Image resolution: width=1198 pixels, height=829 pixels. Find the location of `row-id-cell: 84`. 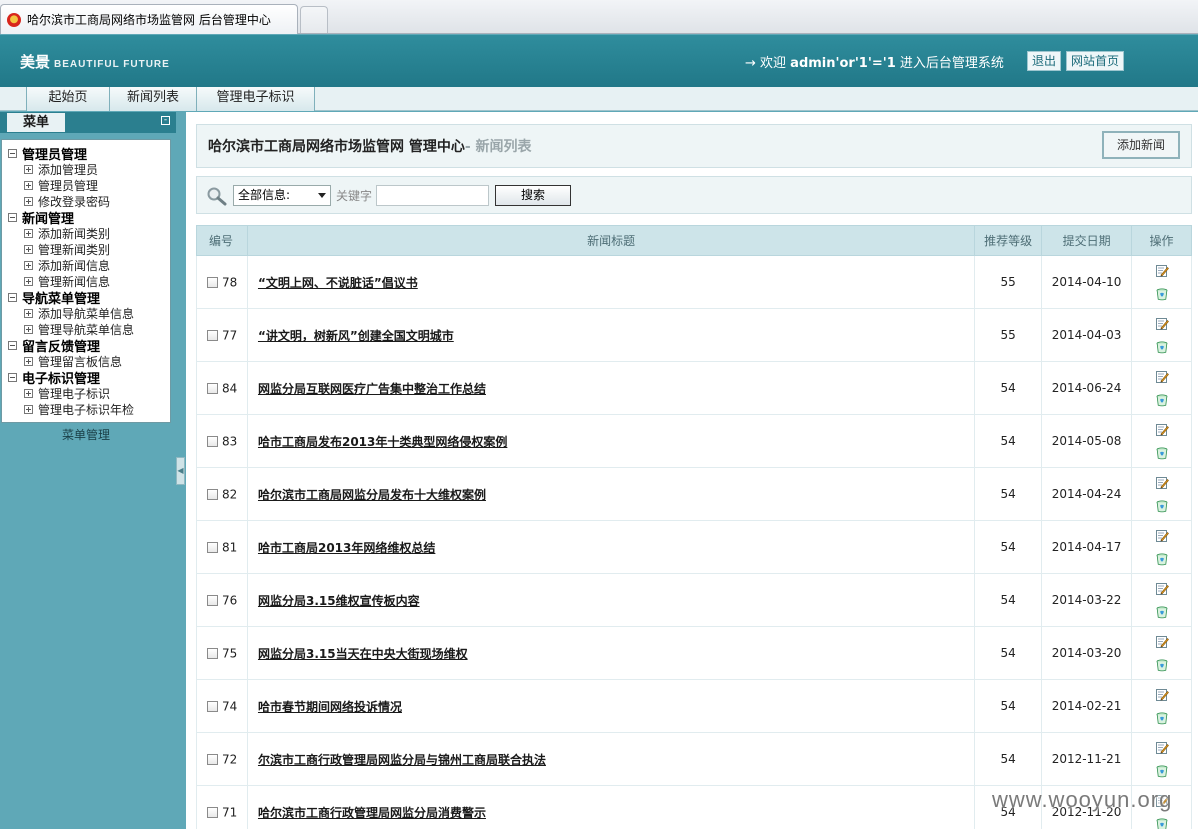

row-id-cell: 84 is located at coordinates (222, 388).